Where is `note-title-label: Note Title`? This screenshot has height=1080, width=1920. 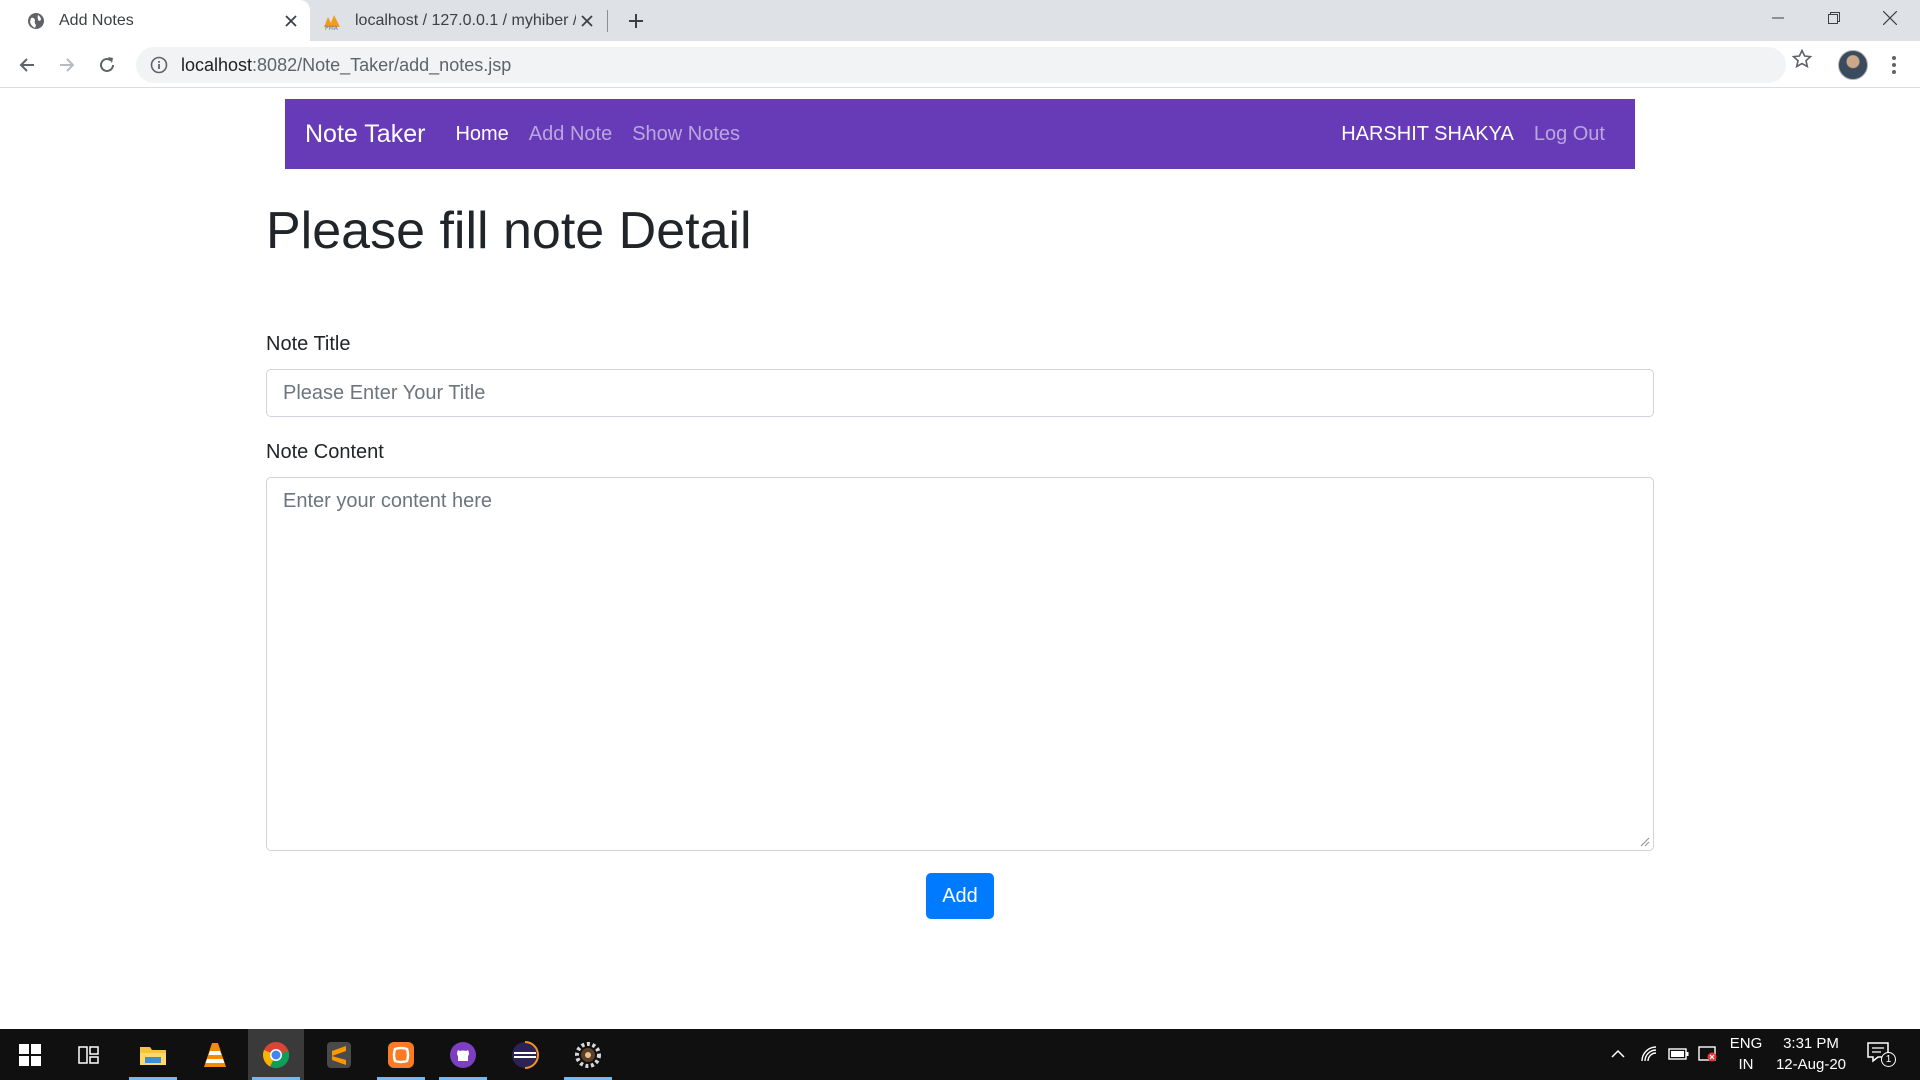 note-title-label: Note Title is located at coordinates (308, 344).